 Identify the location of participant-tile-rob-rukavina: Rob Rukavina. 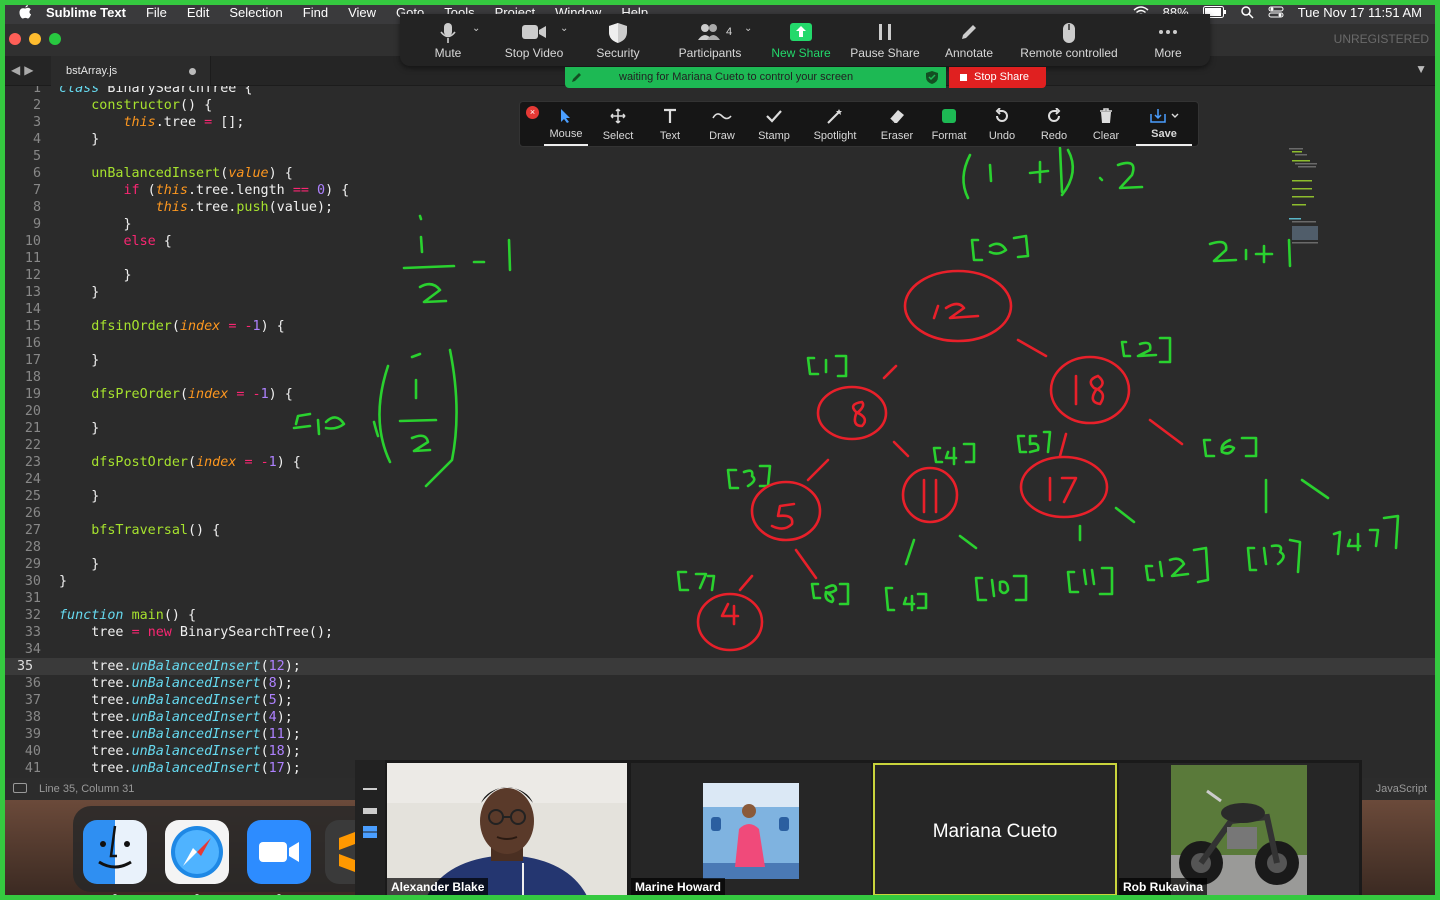
(1239, 829).